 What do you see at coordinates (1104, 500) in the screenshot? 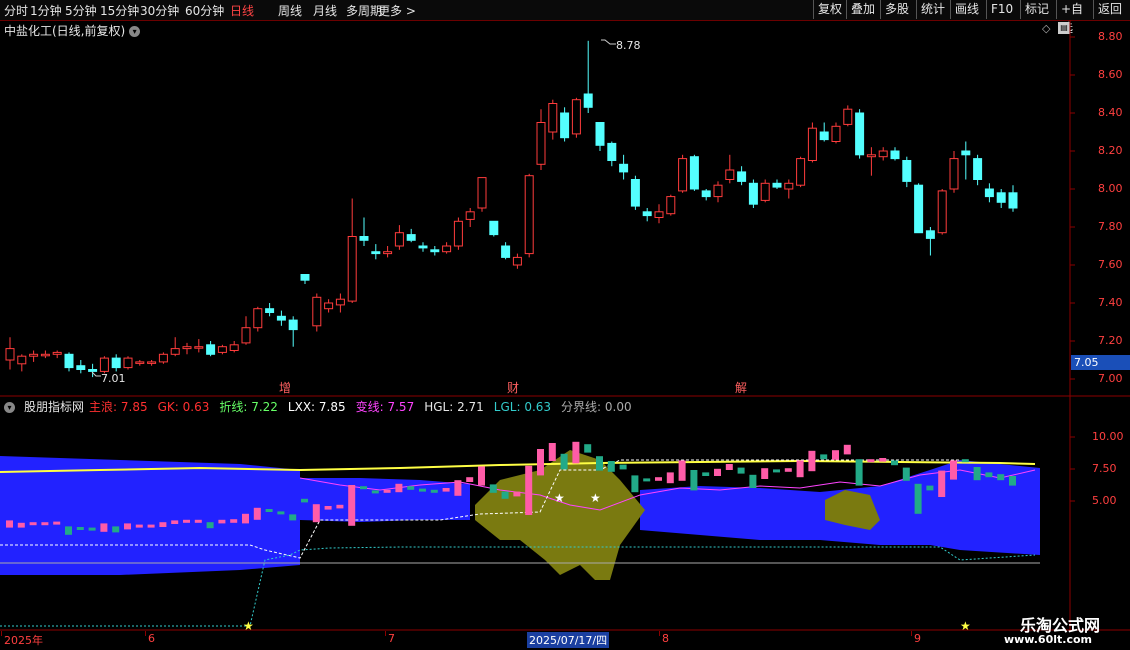
I see `indicator-tick-label: 5.00` at bounding box center [1104, 500].